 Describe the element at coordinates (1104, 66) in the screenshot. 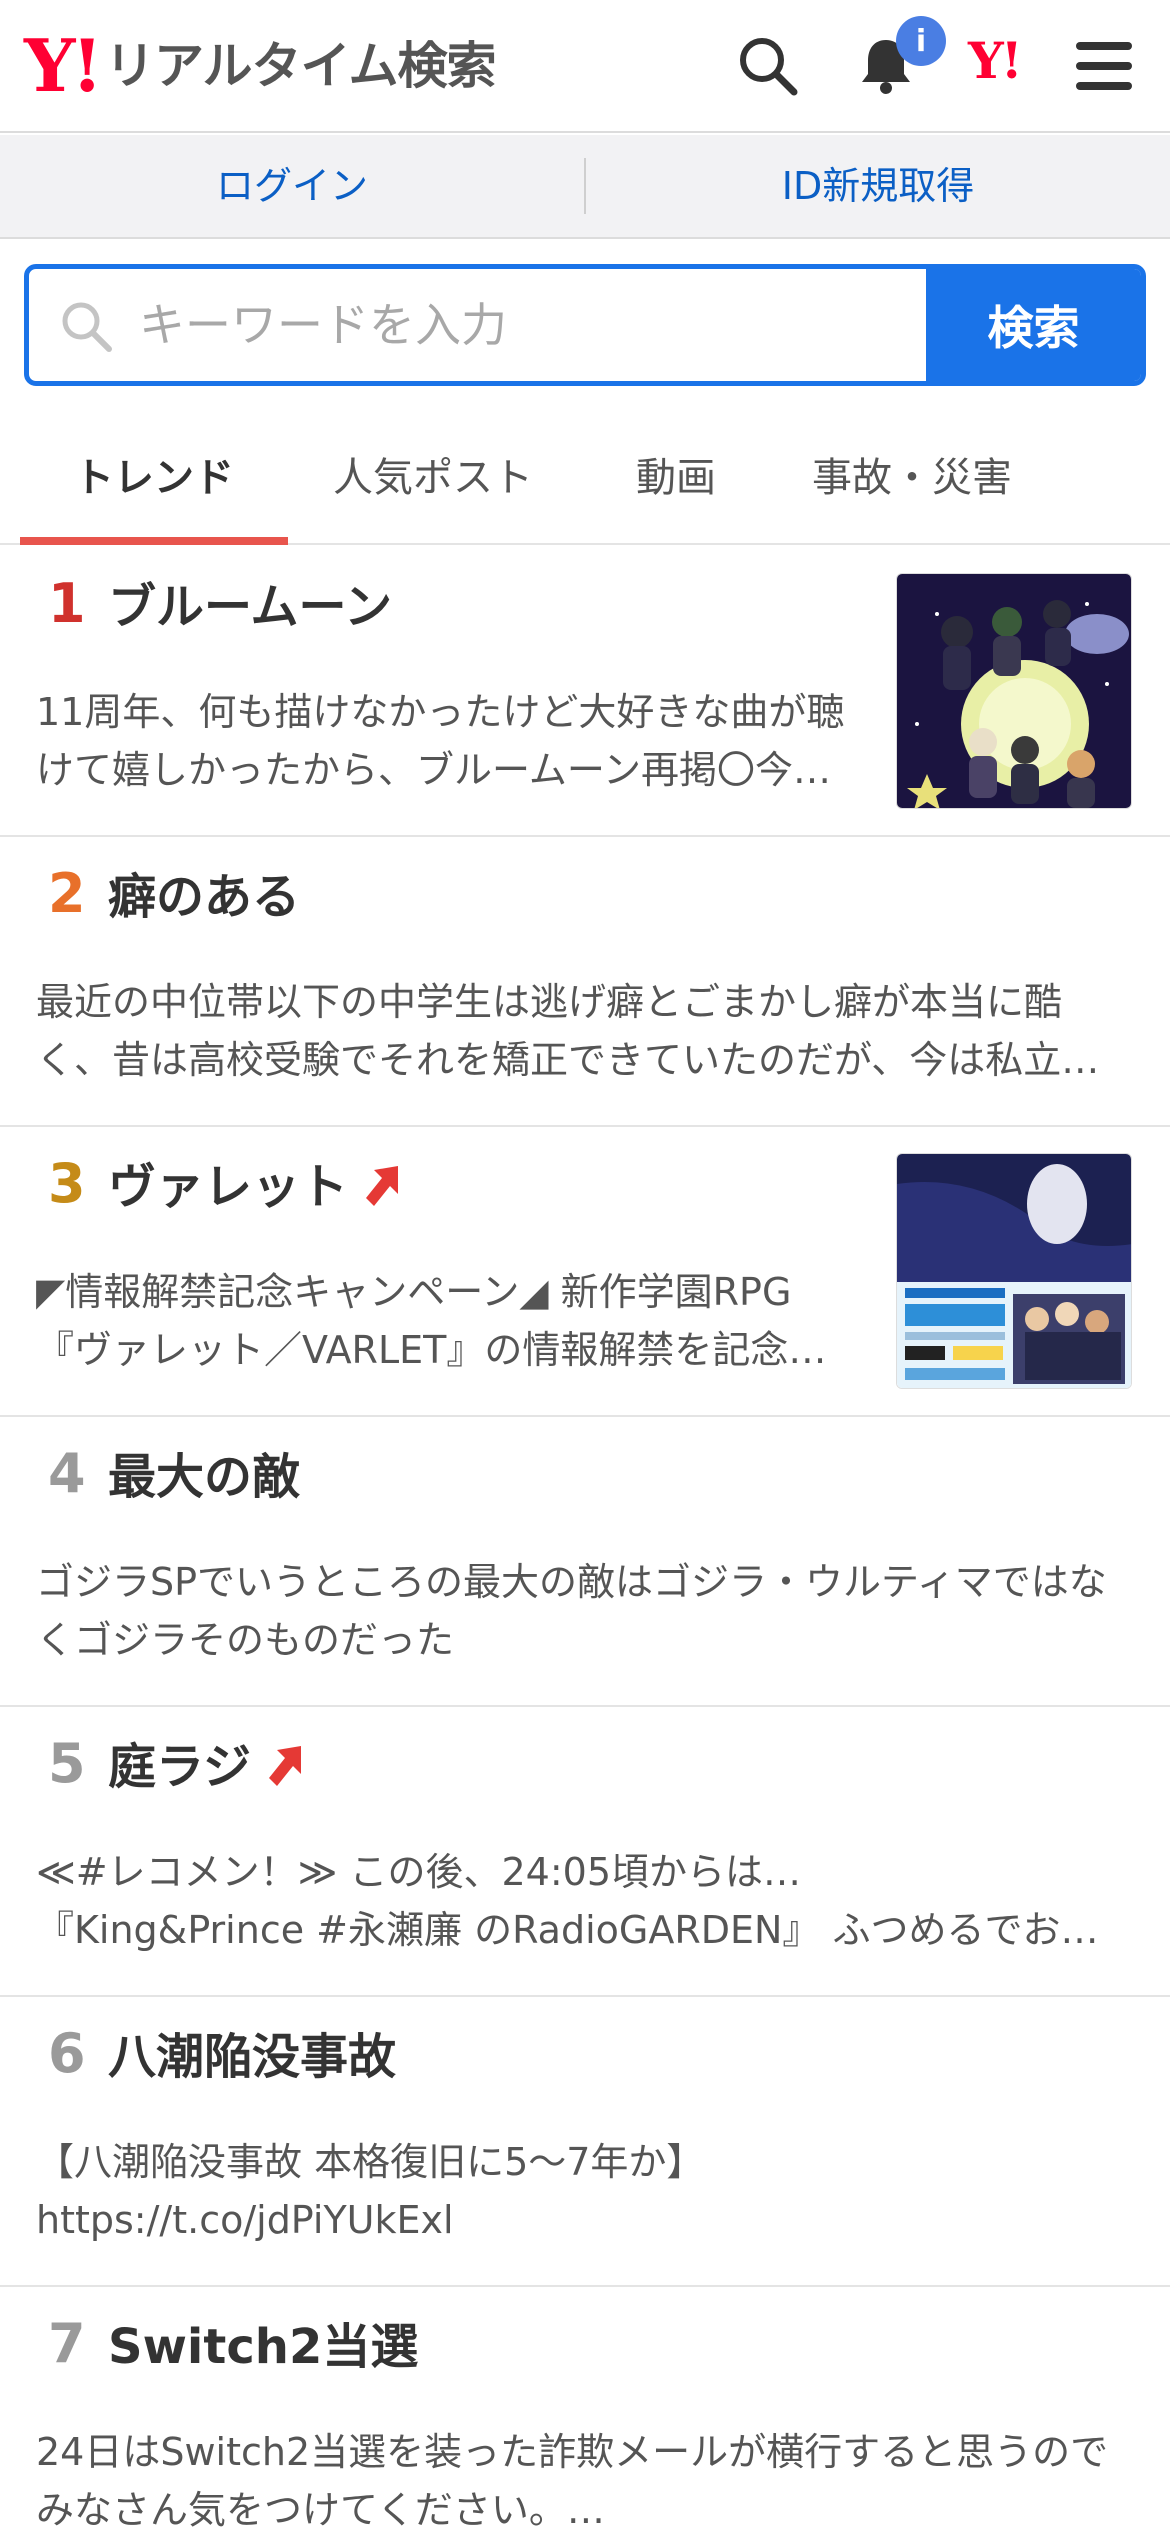

I see `hamburger-menu-icon` at that location.